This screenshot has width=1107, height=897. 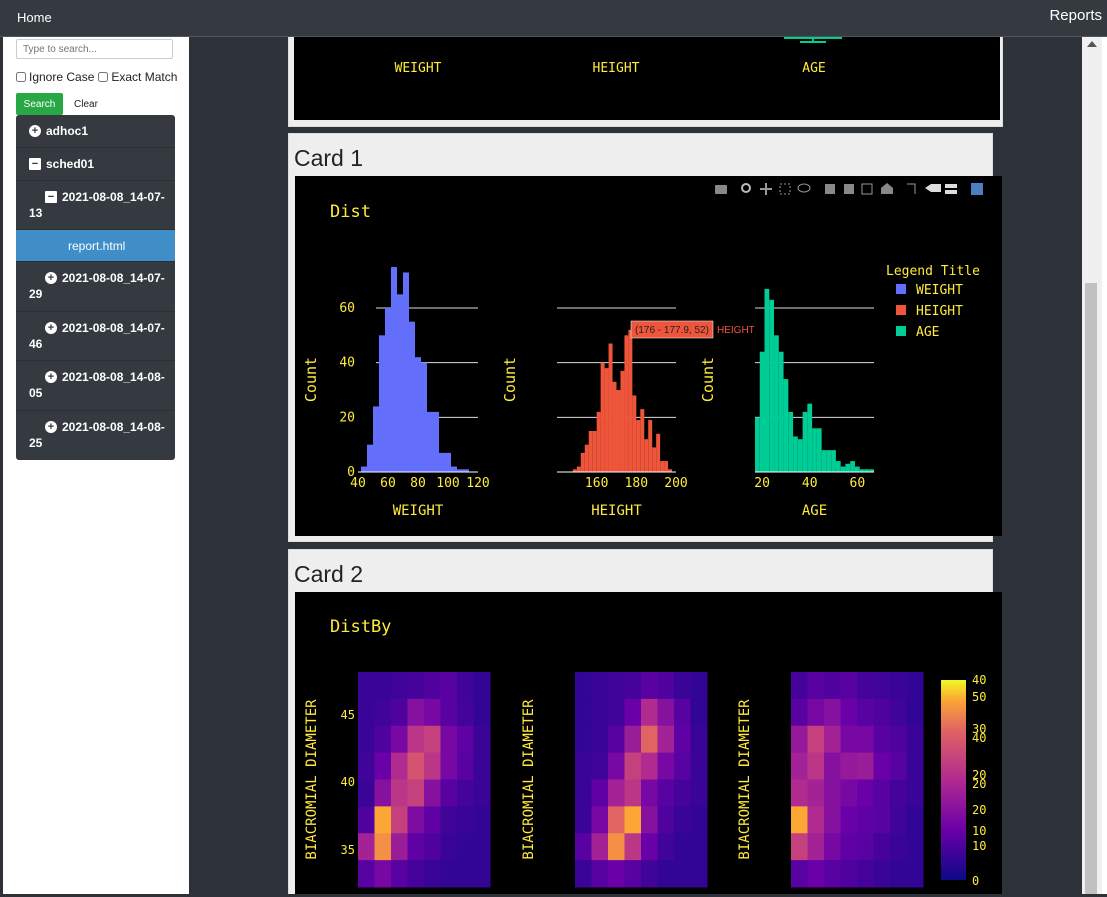 What do you see at coordinates (927, 332) in the screenshot?
I see `legend-item-age: AGE` at bounding box center [927, 332].